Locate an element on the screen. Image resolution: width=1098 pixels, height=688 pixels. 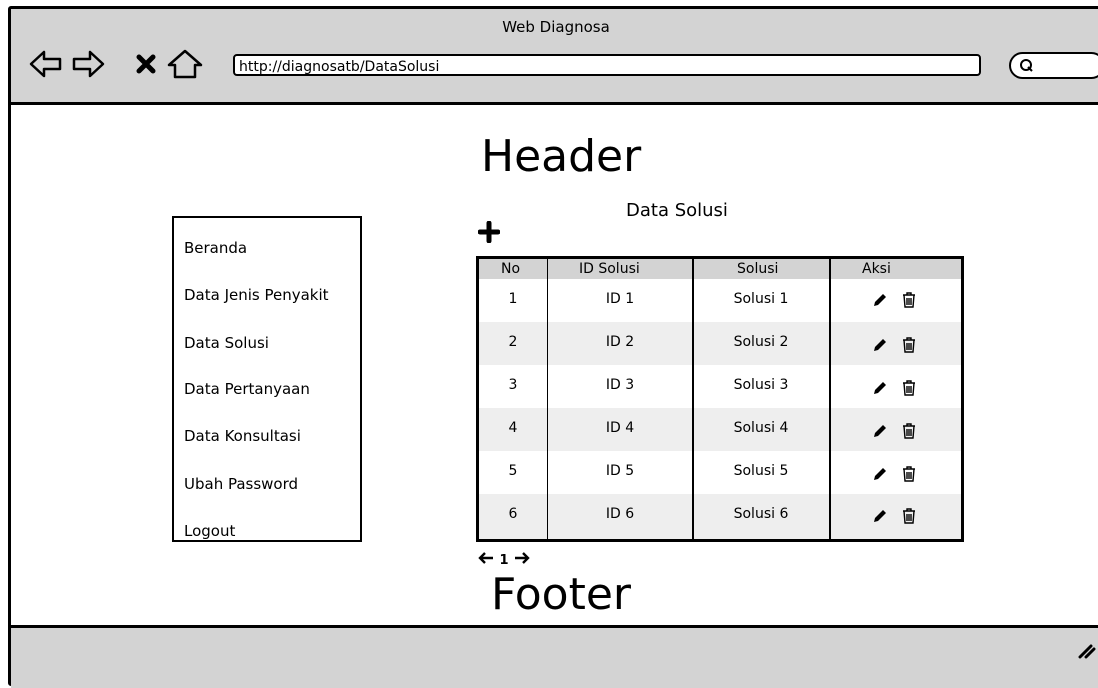
page-header: Header is located at coordinates (561, 156).